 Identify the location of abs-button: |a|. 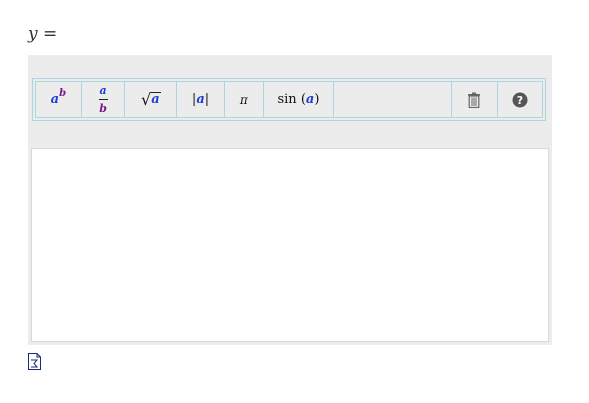
(201, 99).